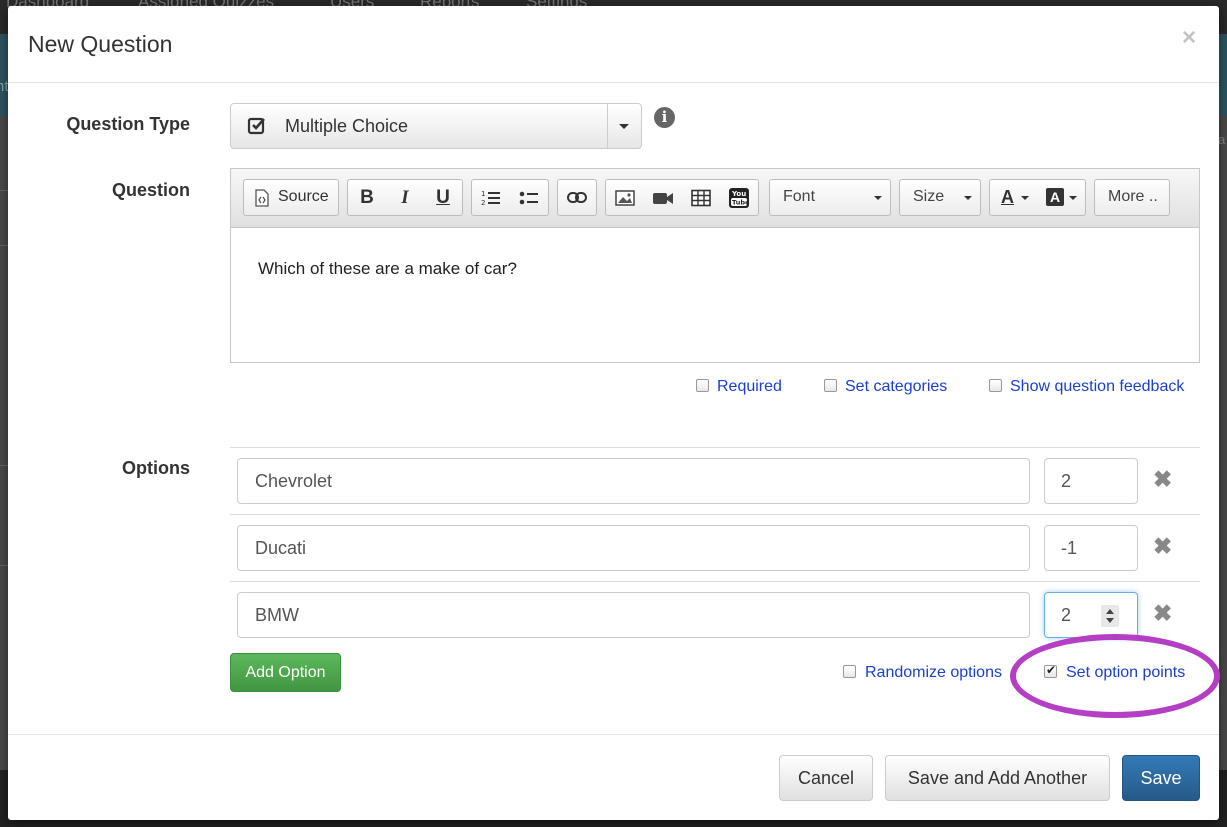  I want to click on required-label: Required, so click(749, 387).